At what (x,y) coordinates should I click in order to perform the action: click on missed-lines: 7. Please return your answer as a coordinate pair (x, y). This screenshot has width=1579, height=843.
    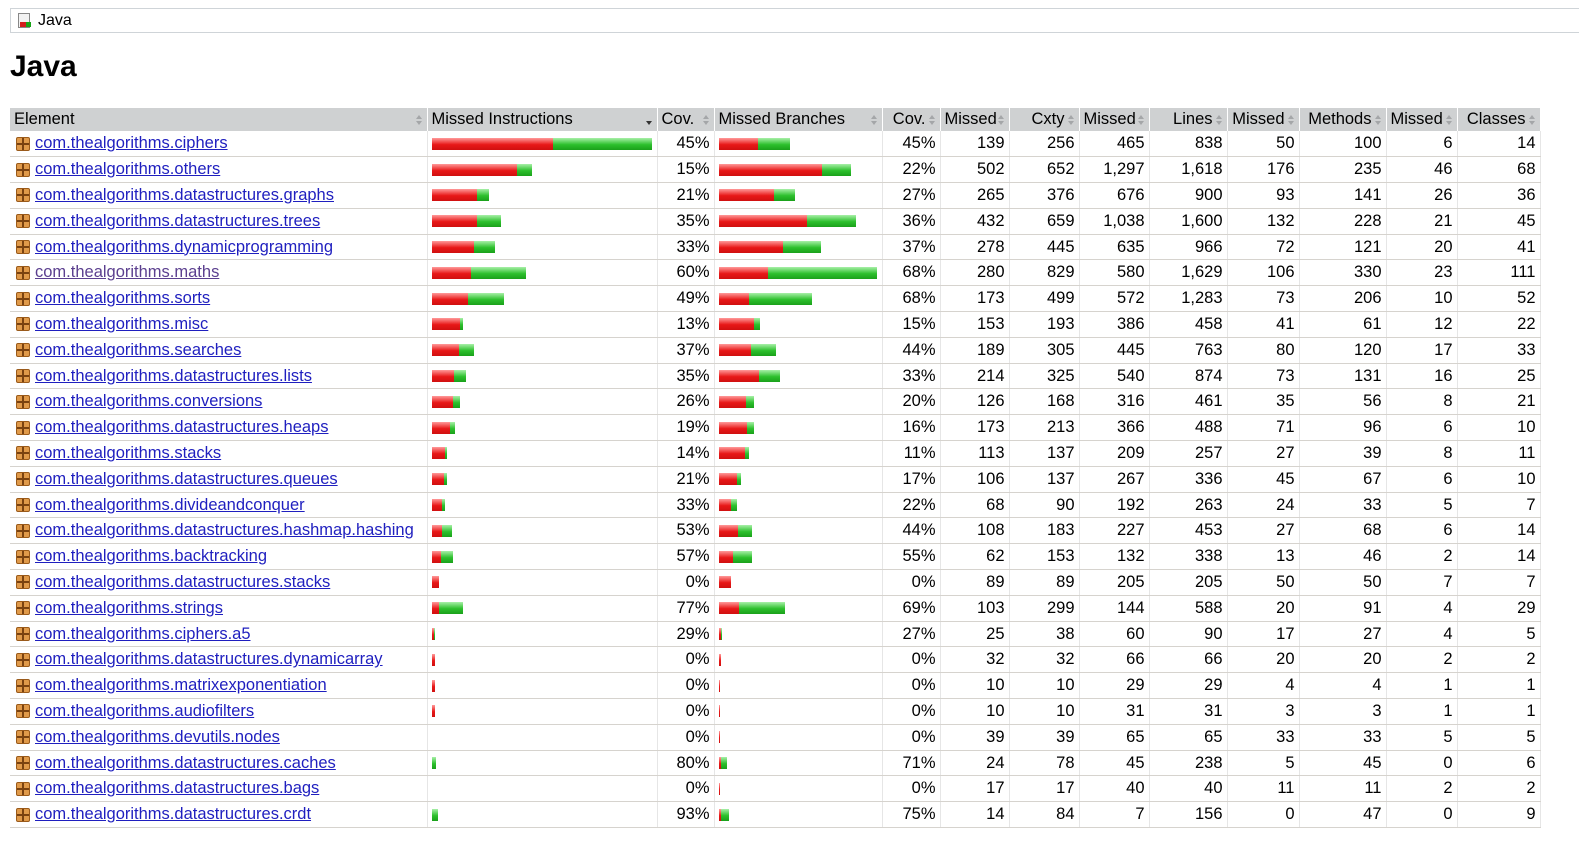
    Looking at the image, I should click on (1114, 815).